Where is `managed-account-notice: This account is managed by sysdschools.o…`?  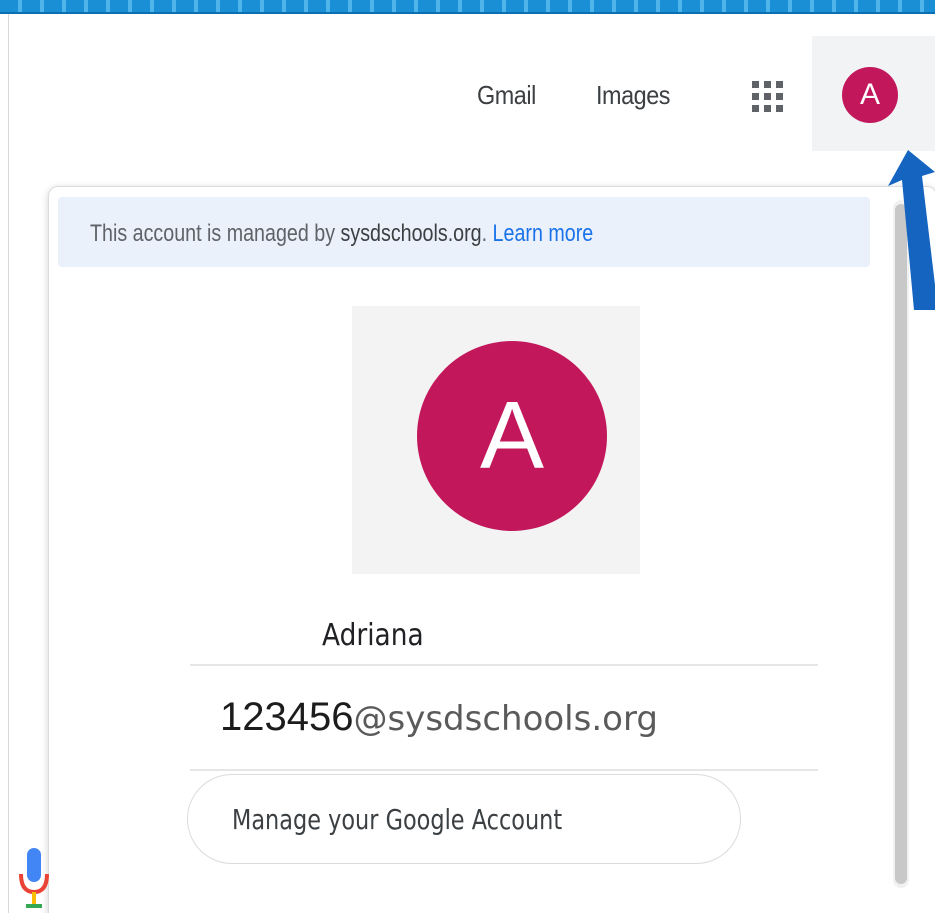 managed-account-notice: This account is managed by sysdschools.o… is located at coordinates (341, 234).